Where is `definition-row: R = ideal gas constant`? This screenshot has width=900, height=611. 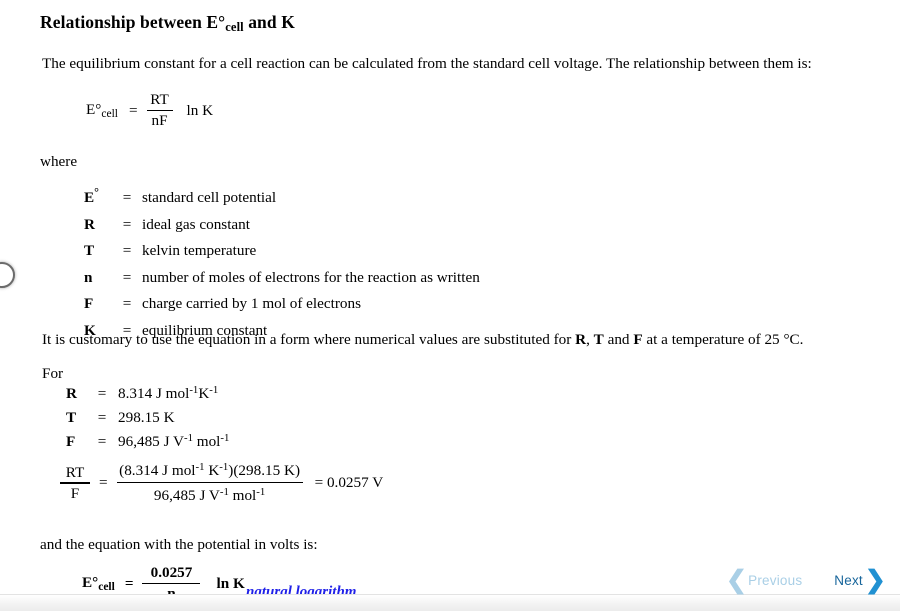 definition-row: R = ideal gas constant is located at coordinates (282, 225).